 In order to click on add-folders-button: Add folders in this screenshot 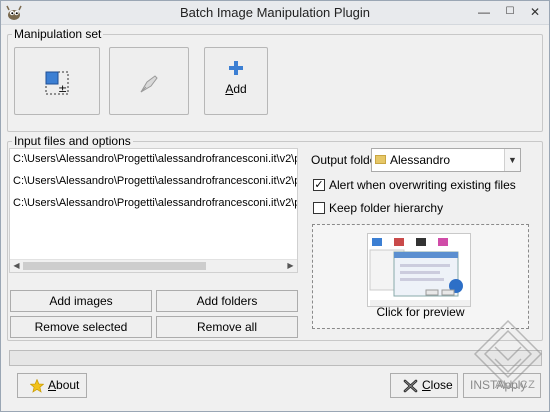, I will do `click(227, 301)`.